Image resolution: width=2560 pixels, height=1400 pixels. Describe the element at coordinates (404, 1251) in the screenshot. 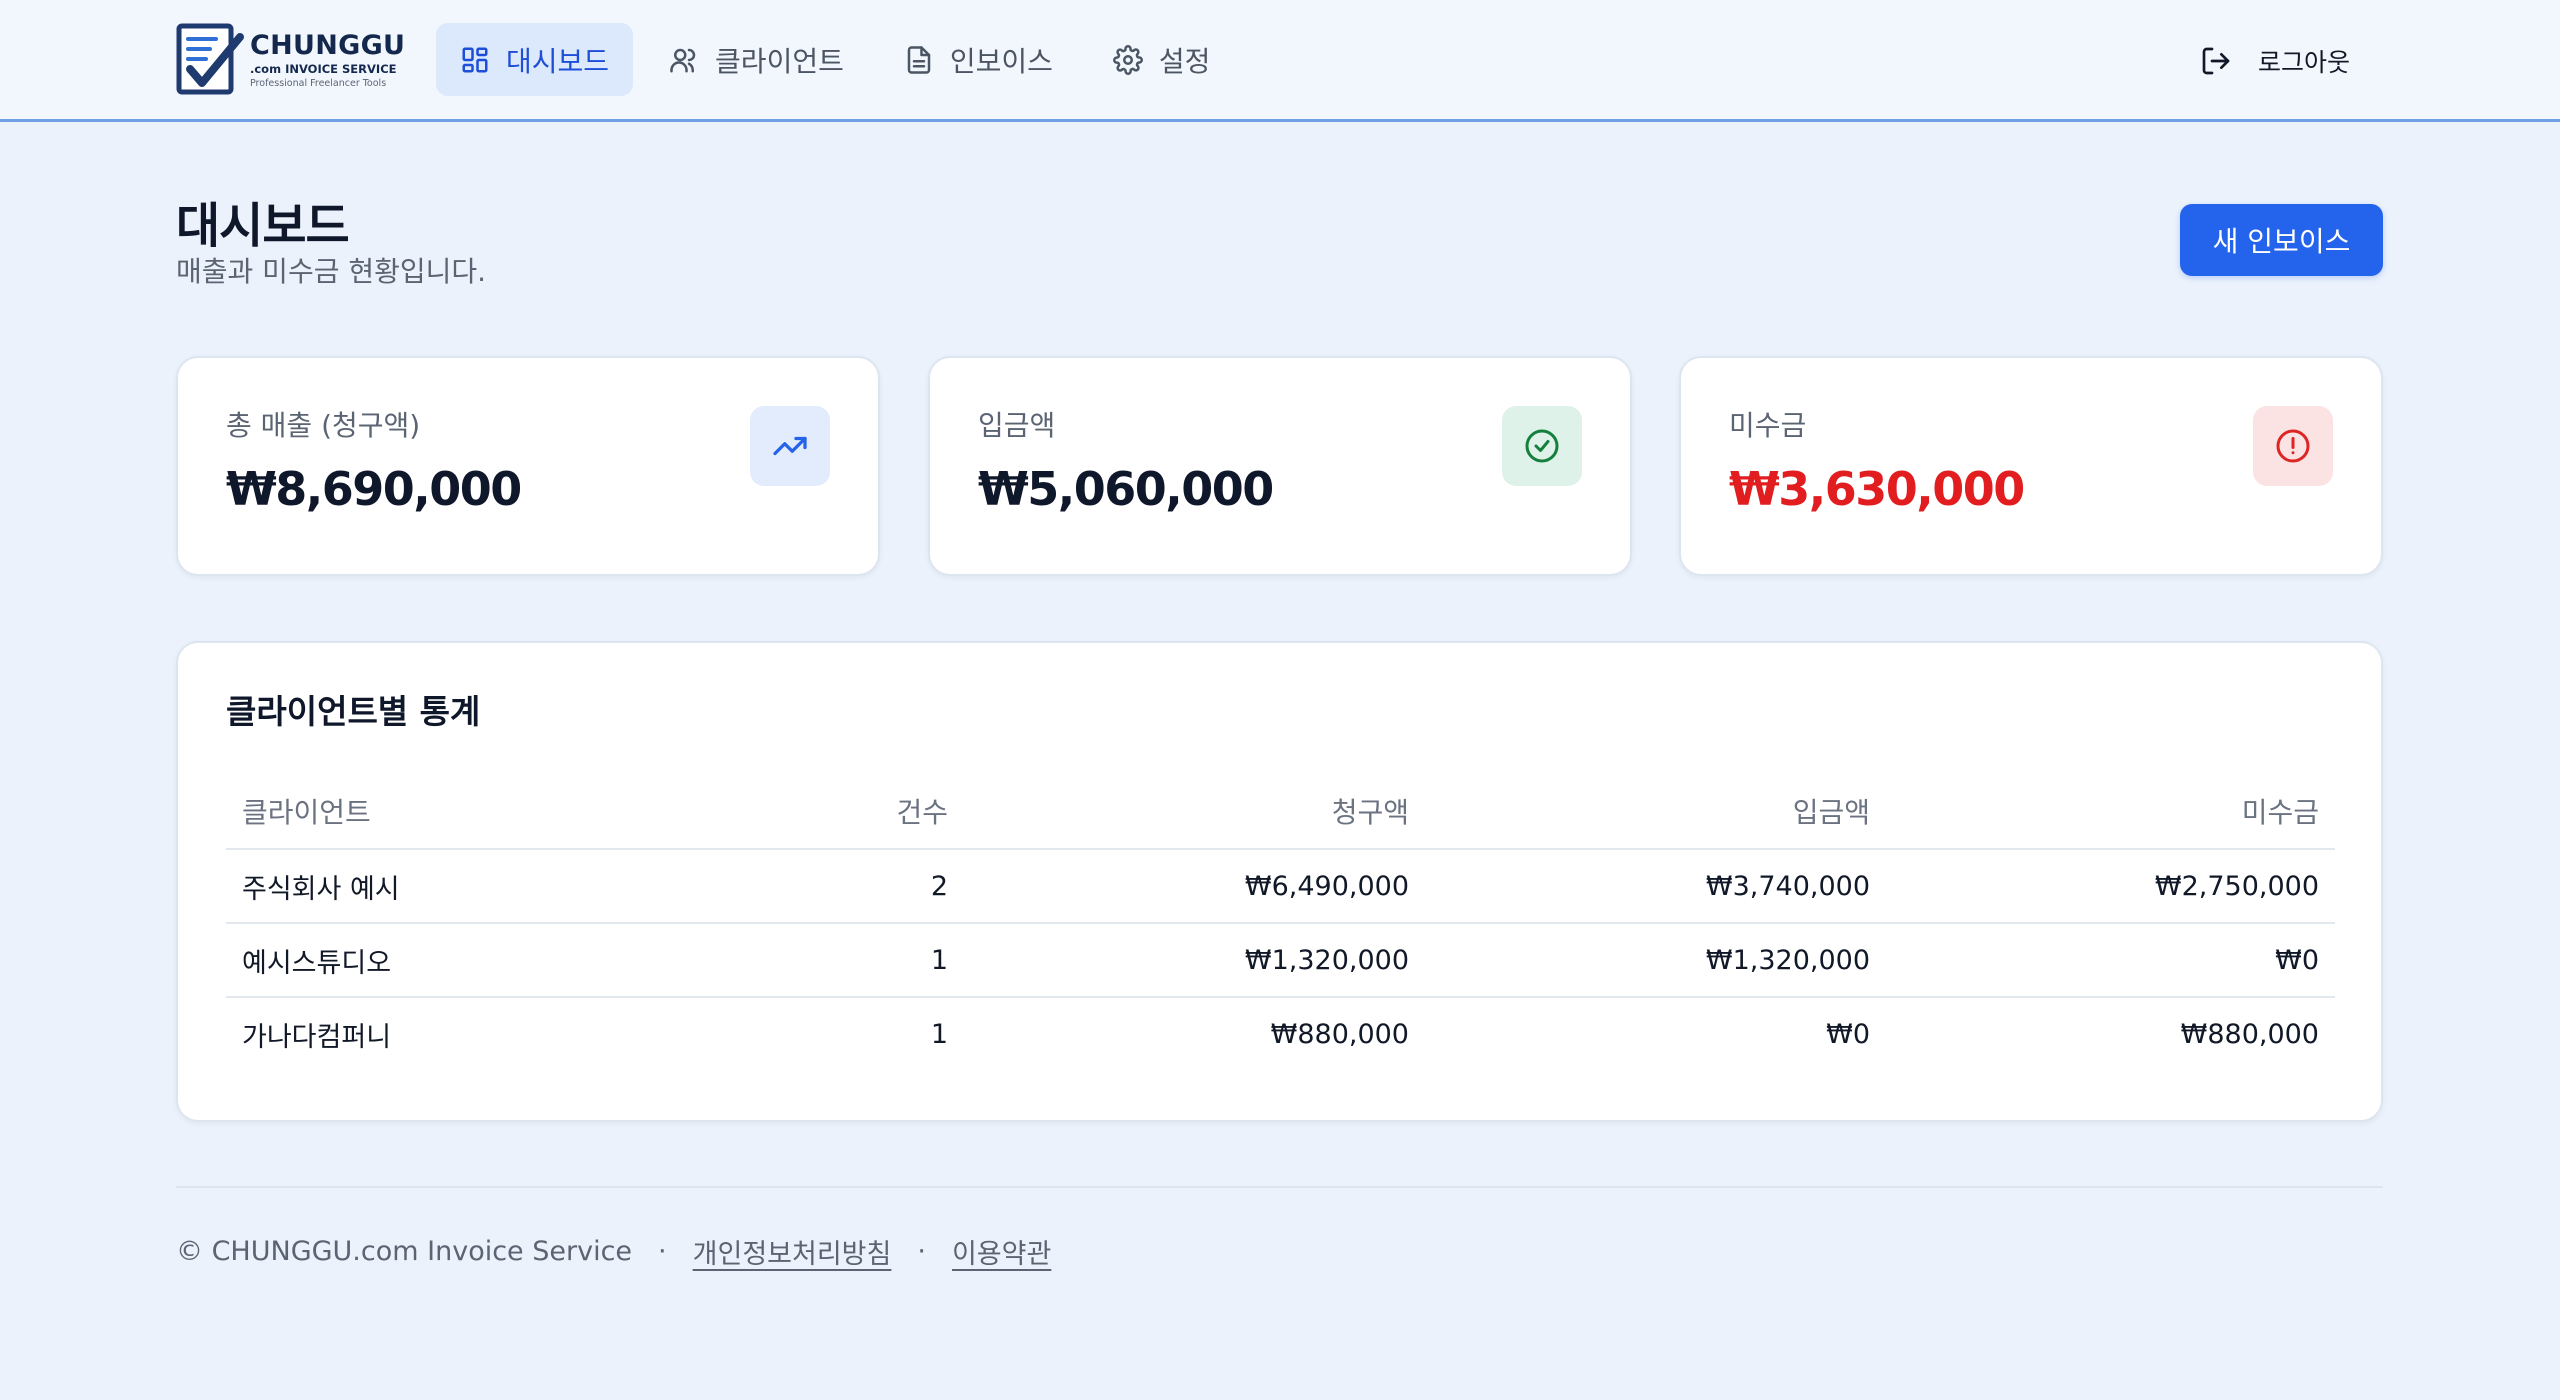

I see `footer-copyright: © CHUNGGU.com Invoice Service` at that location.